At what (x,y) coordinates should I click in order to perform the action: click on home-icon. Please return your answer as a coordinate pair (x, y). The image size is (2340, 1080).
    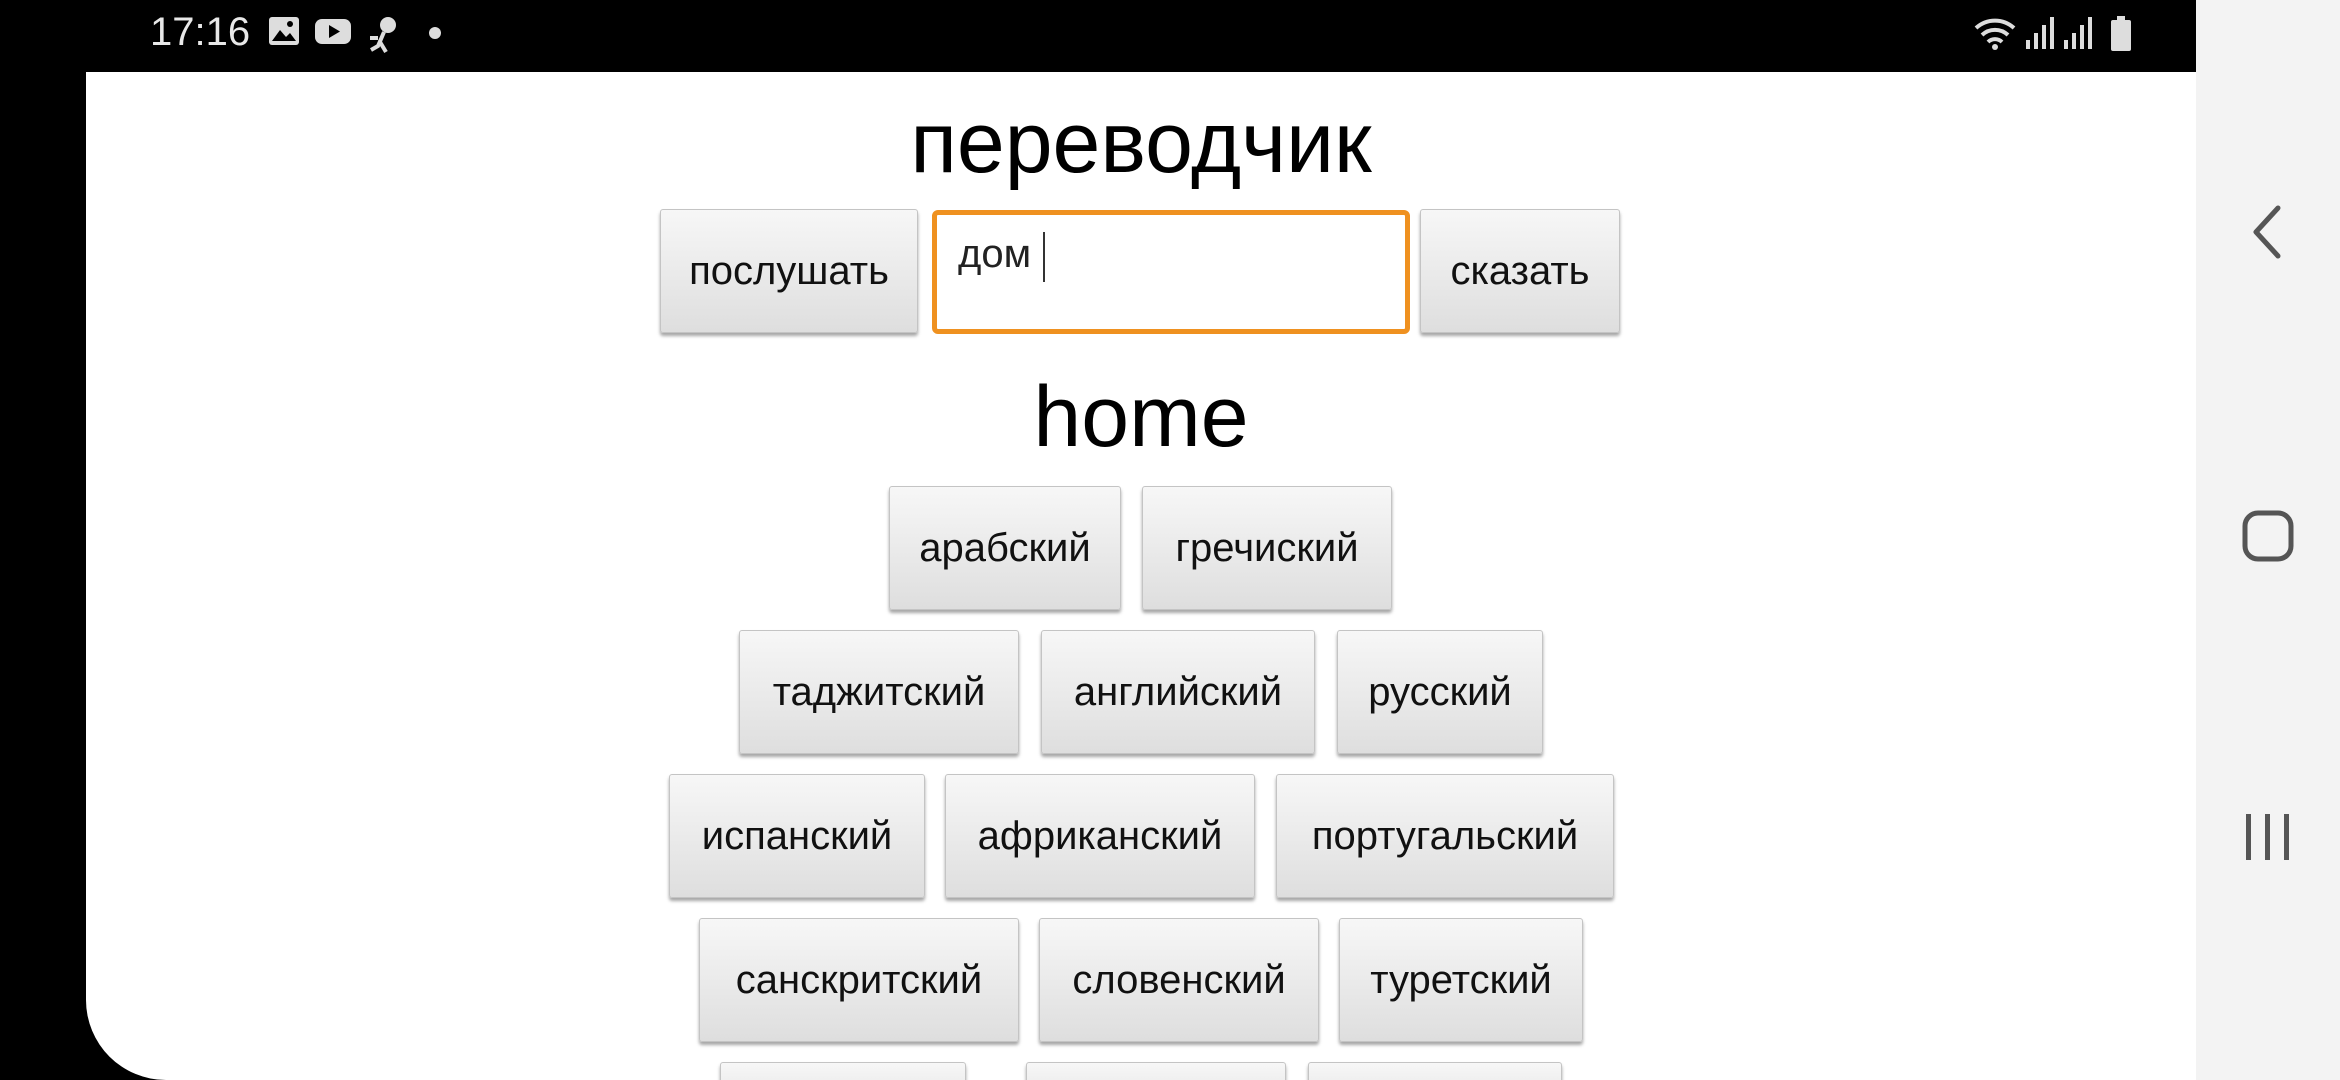
    Looking at the image, I should click on (2268, 538).